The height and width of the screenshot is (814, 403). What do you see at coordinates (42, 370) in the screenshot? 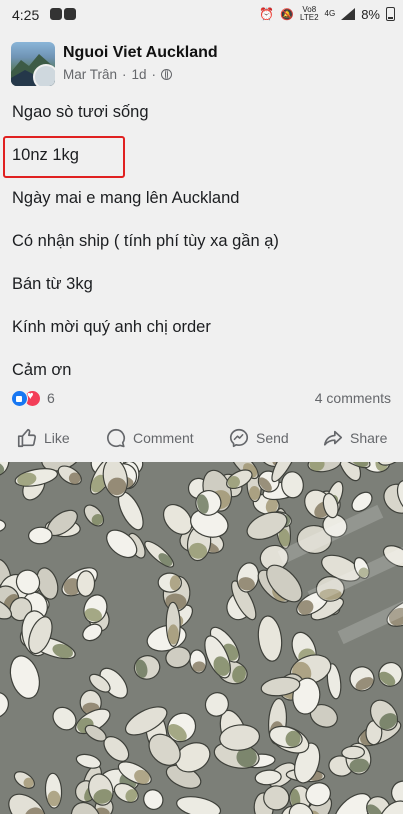
I see `post-line-7: Cảm ơn` at bounding box center [42, 370].